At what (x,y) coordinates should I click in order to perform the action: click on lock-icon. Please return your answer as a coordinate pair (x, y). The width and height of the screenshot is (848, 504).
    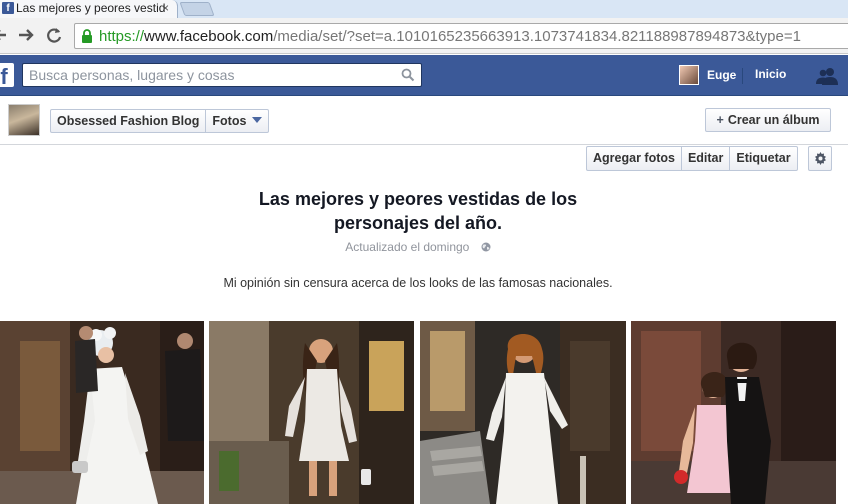
    Looking at the image, I should click on (87, 36).